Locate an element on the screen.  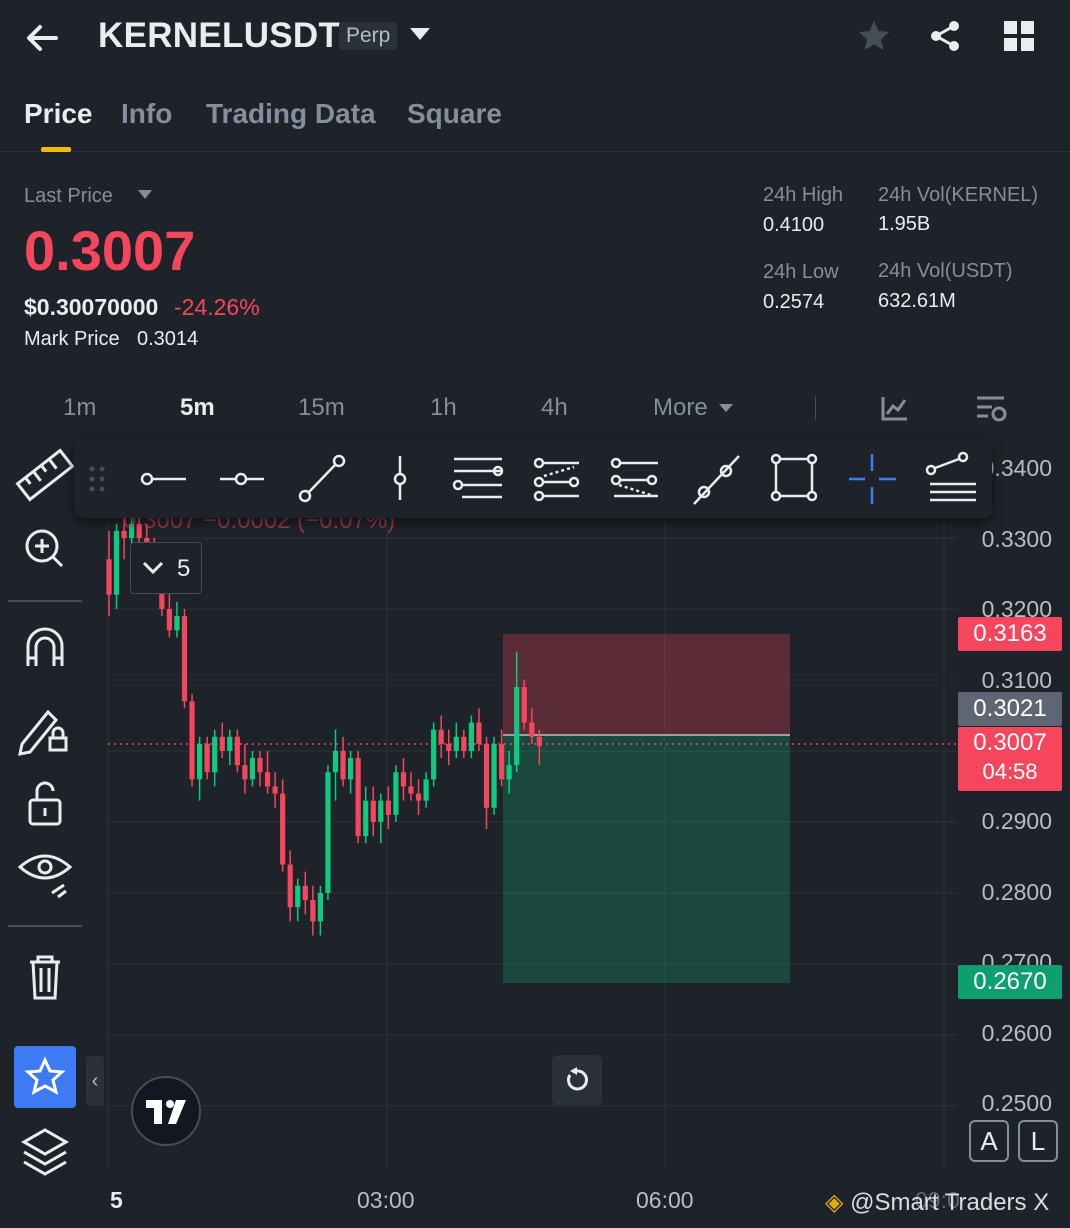
chart-settings-icon is located at coordinates (991, 409).